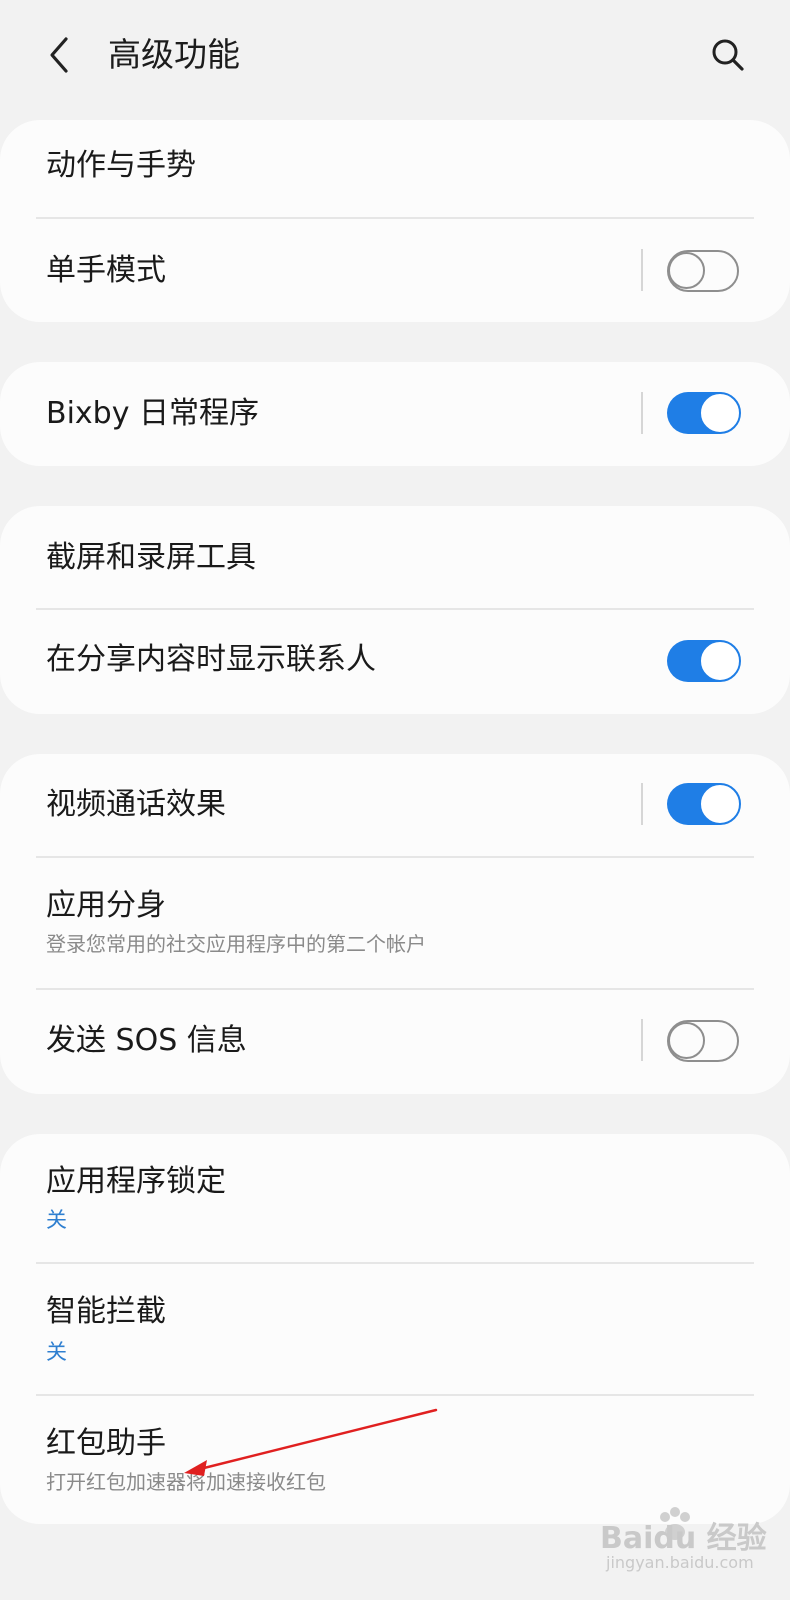  What do you see at coordinates (106, 1311) in the screenshot?
I see `setting-title: 智能拦截` at bounding box center [106, 1311].